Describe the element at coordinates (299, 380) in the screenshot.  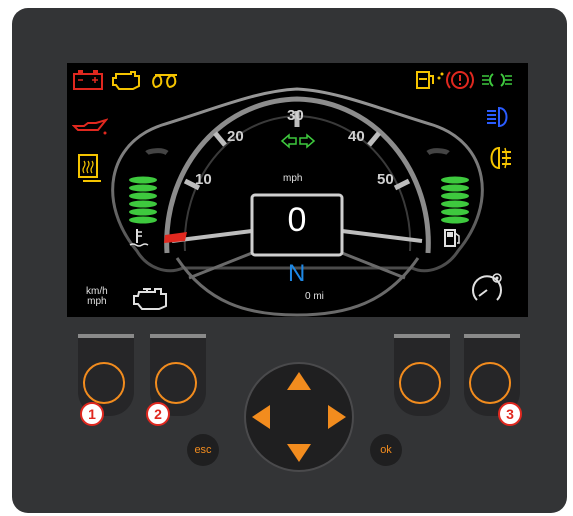
I see `dpad-up-button` at that location.